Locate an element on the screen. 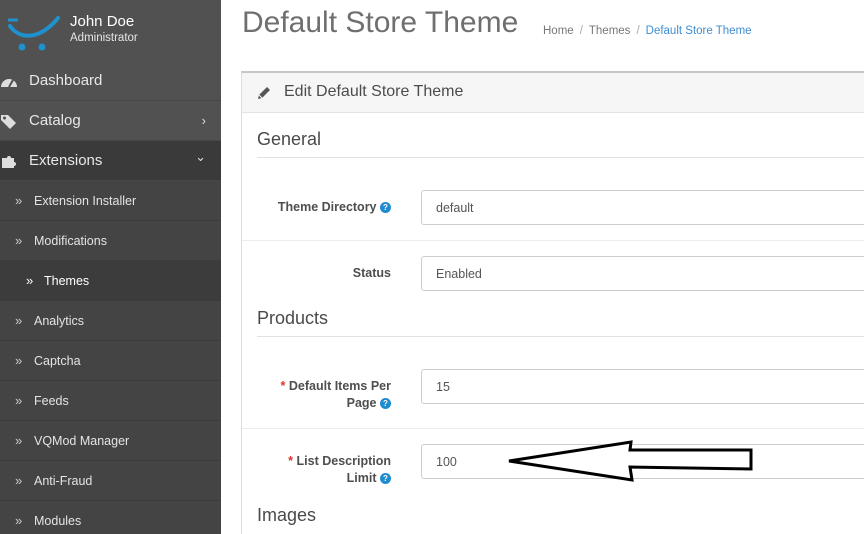  theme-directory-select: default is located at coordinates (642, 207).